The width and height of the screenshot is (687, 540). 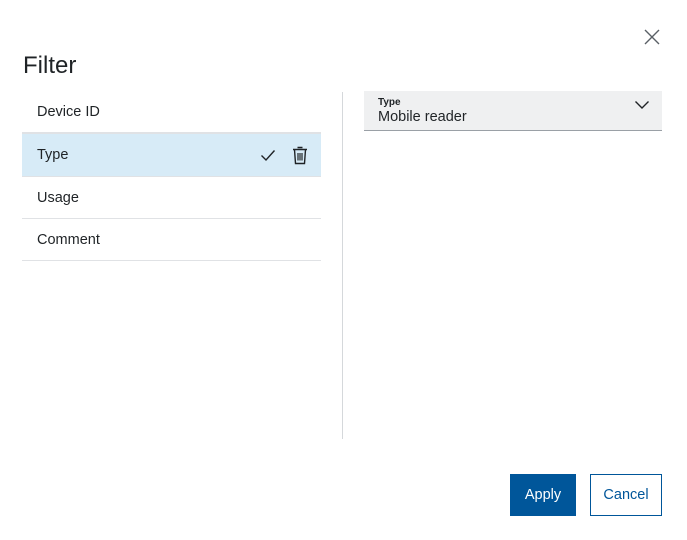 I want to click on type-select-label: Type, so click(x=389, y=102).